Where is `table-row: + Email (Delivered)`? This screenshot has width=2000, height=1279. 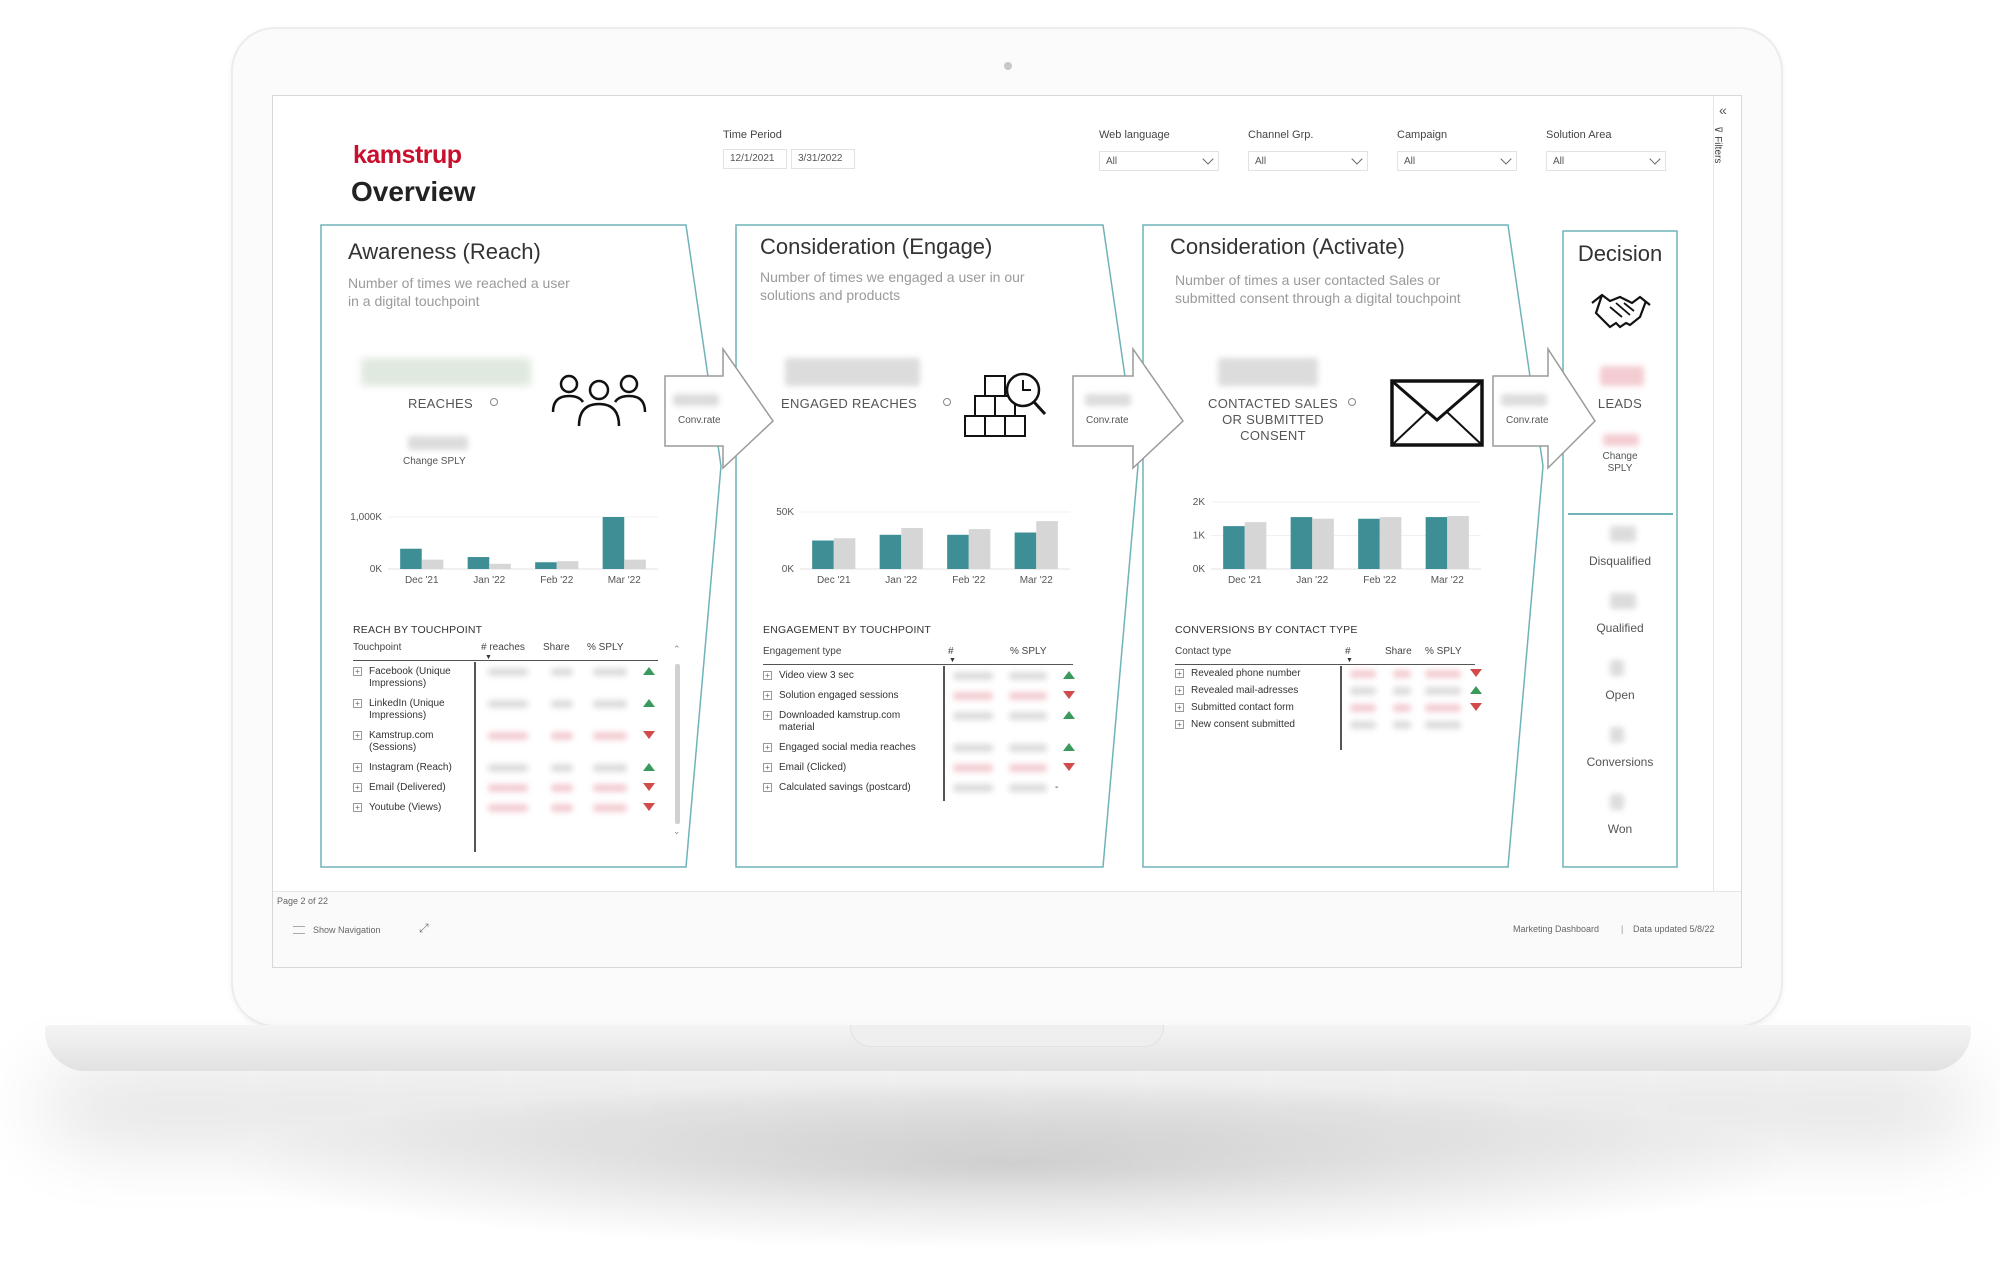
table-row: + Email (Delivered) is located at coordinates (513, 790).